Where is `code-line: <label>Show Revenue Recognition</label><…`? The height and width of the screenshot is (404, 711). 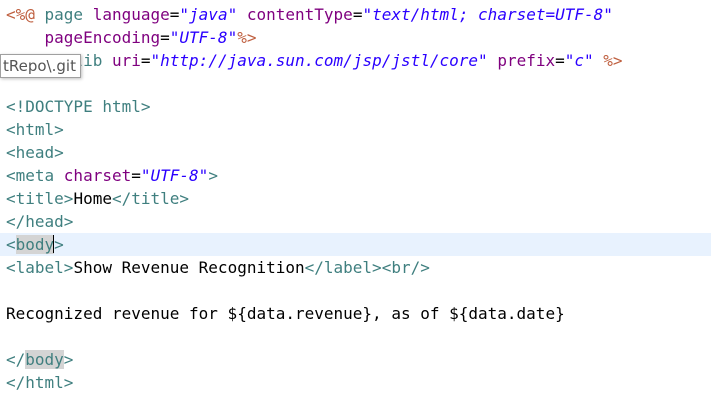
code-line: <label>Show Revenue Recognition</label><… is located at coordinates (358, 267).